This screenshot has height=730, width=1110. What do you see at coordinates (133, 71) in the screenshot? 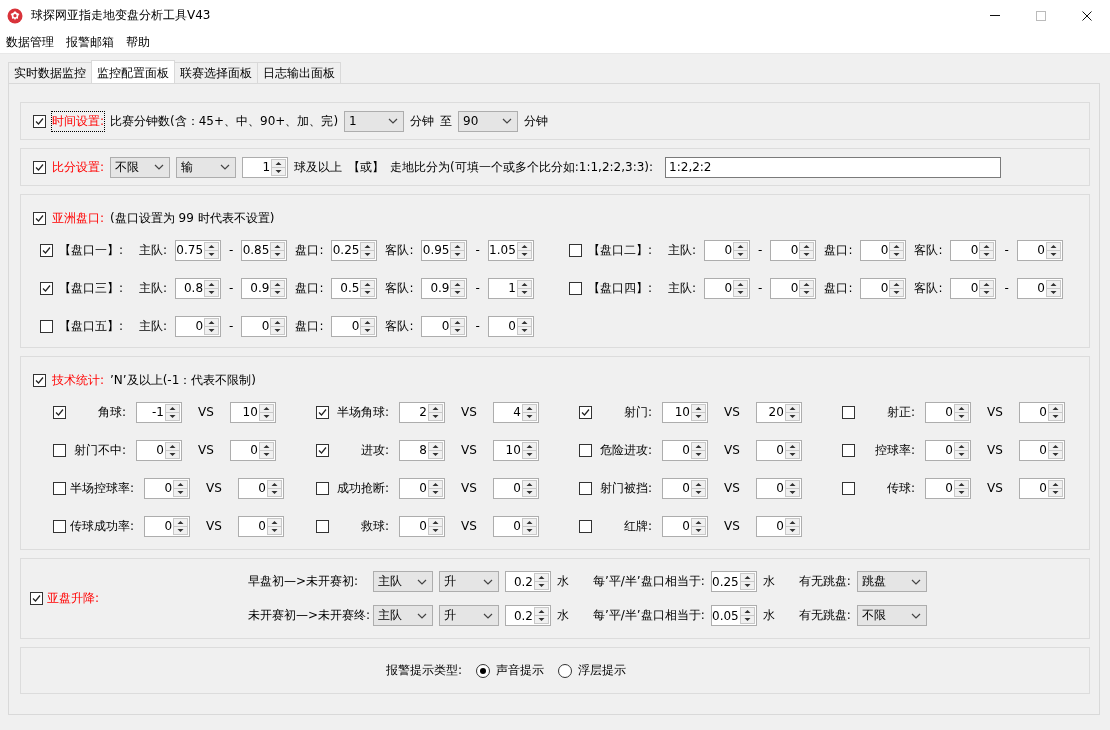
I see `tab: 监控配置面板` at bounding box center [133, 71].